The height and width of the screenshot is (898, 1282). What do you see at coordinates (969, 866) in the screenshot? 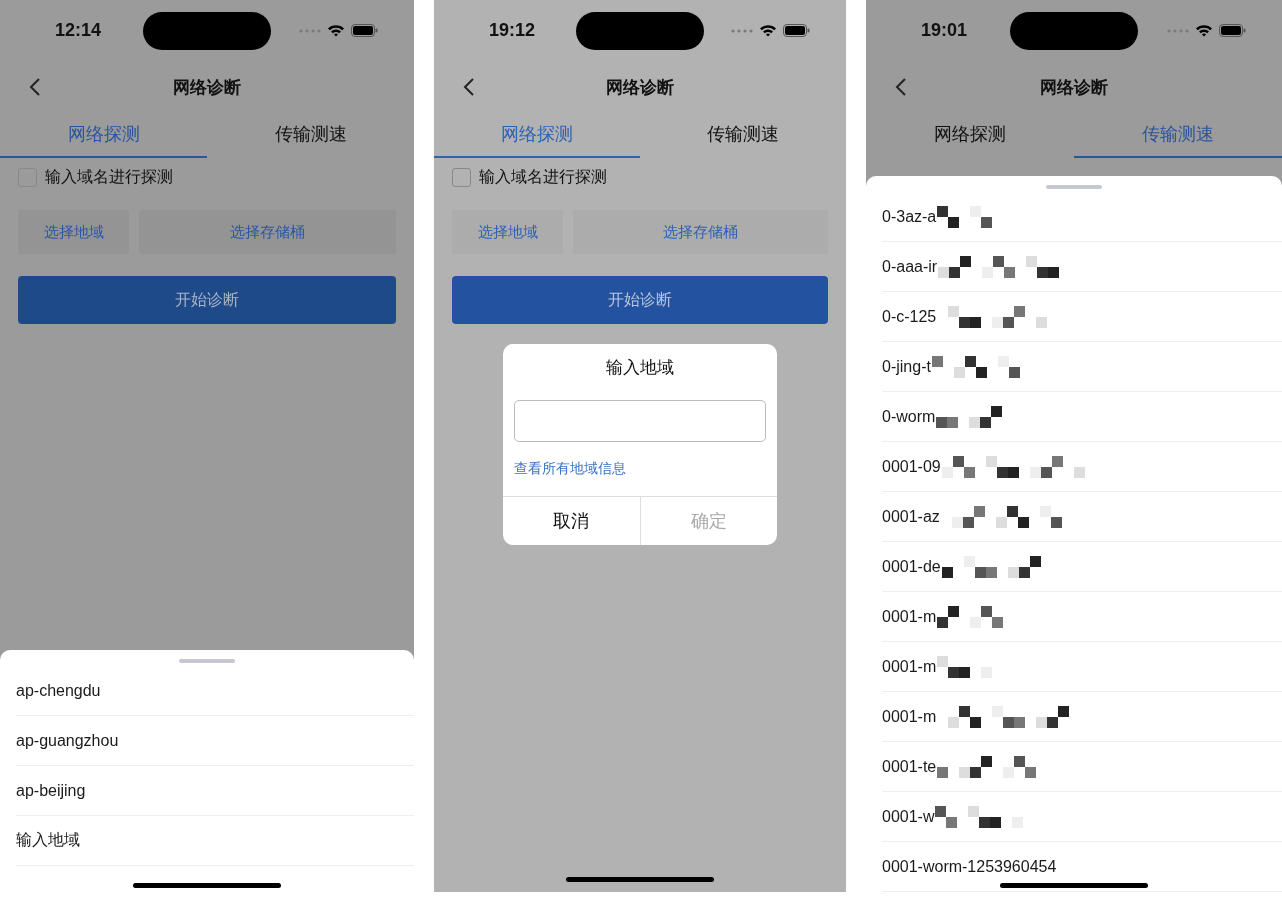
I see `list-item-label: 0001-worm-1253960454` at bounding box center [969, 866].